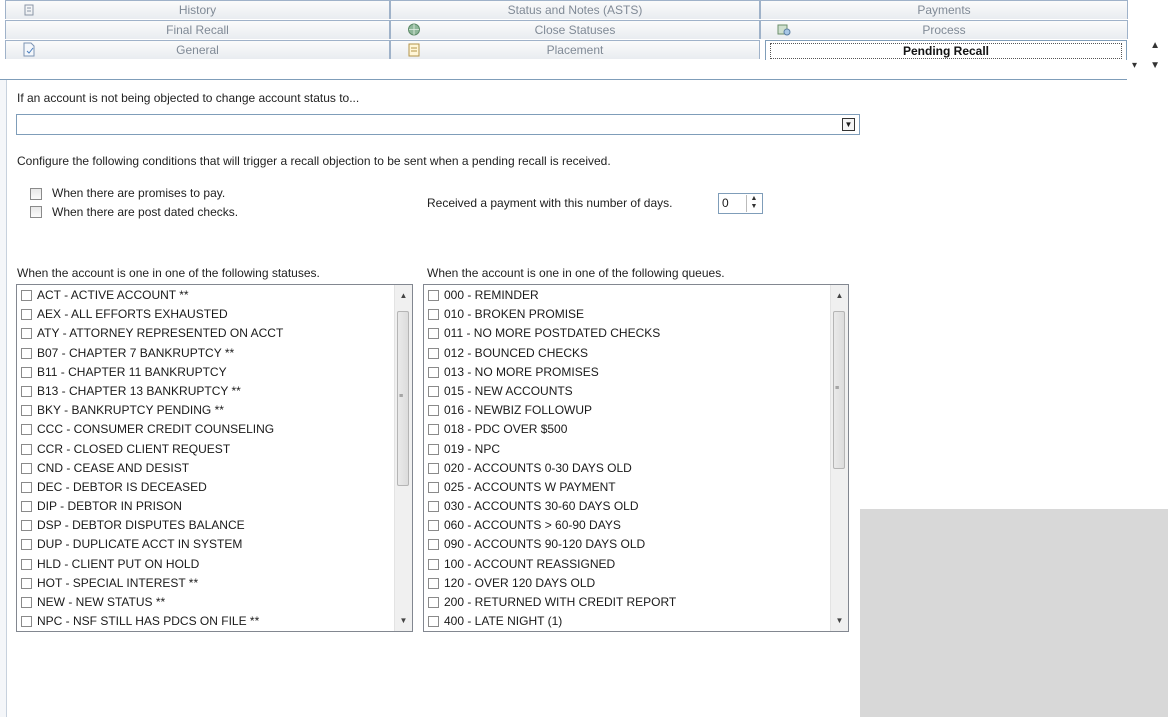  I want to click on list-item: 100 - ACCOUNT REASSIGNED, so click(551, 564).